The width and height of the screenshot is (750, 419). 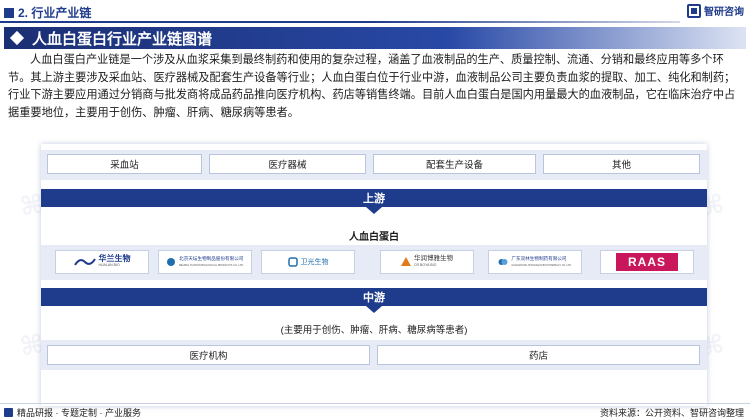 What do you see at coordinates (433, 258) in the screenshot?
I see `company-name: 华润博雅生物` at bounding box center [433, 258].